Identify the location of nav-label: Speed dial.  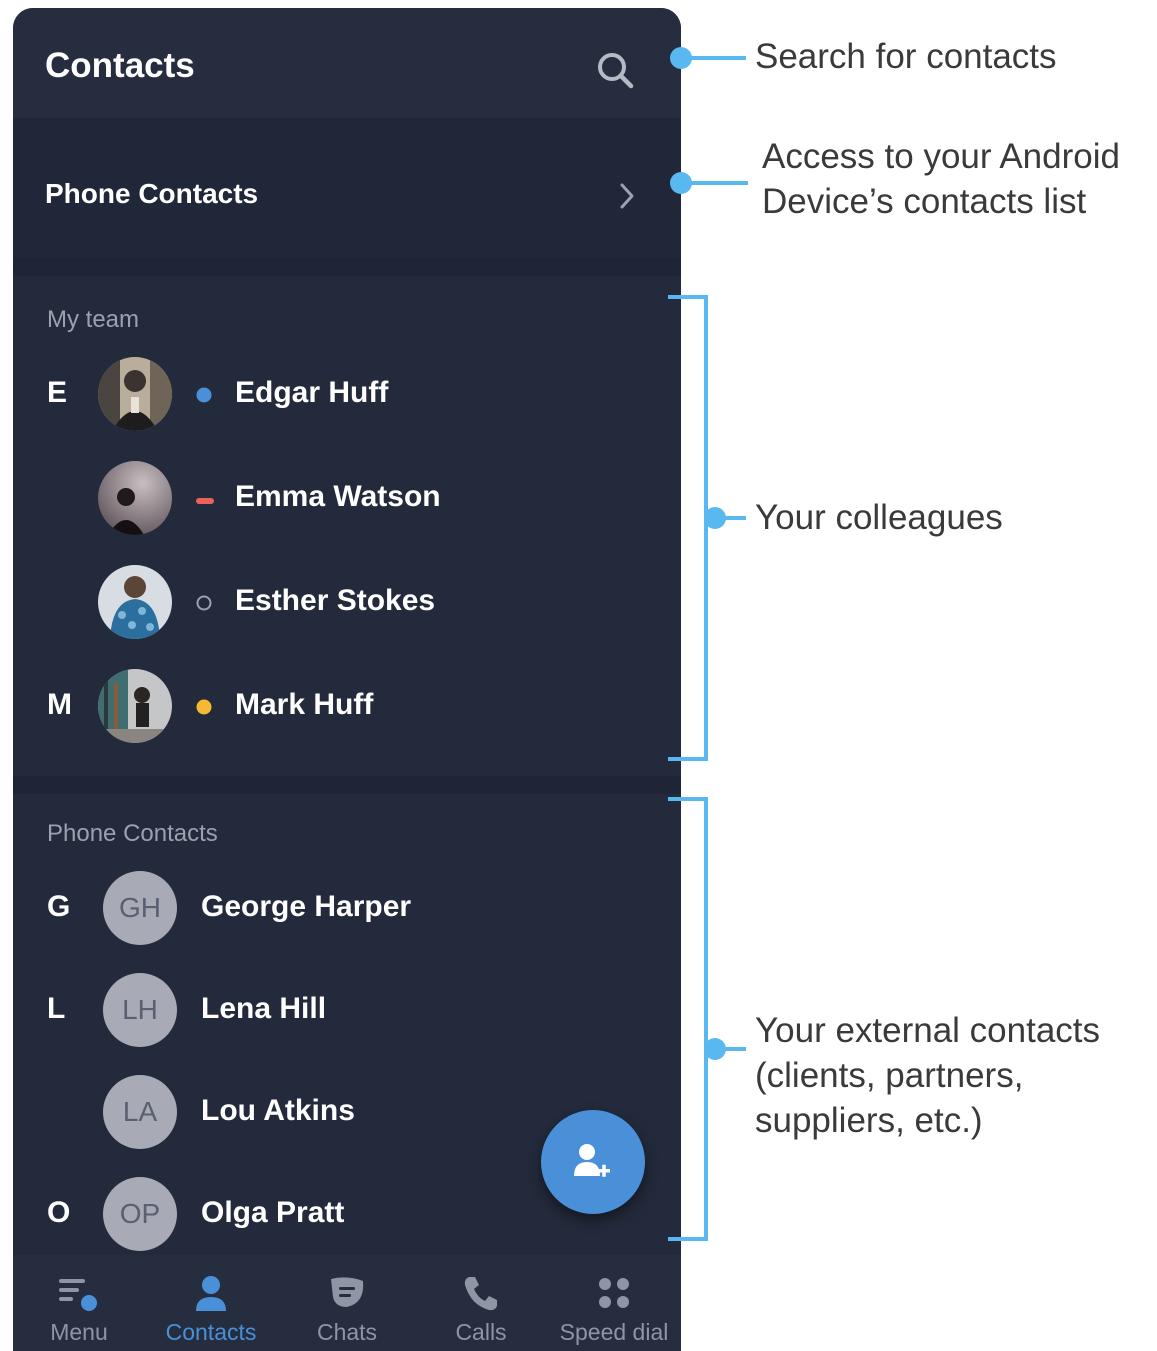
(614, 1332).